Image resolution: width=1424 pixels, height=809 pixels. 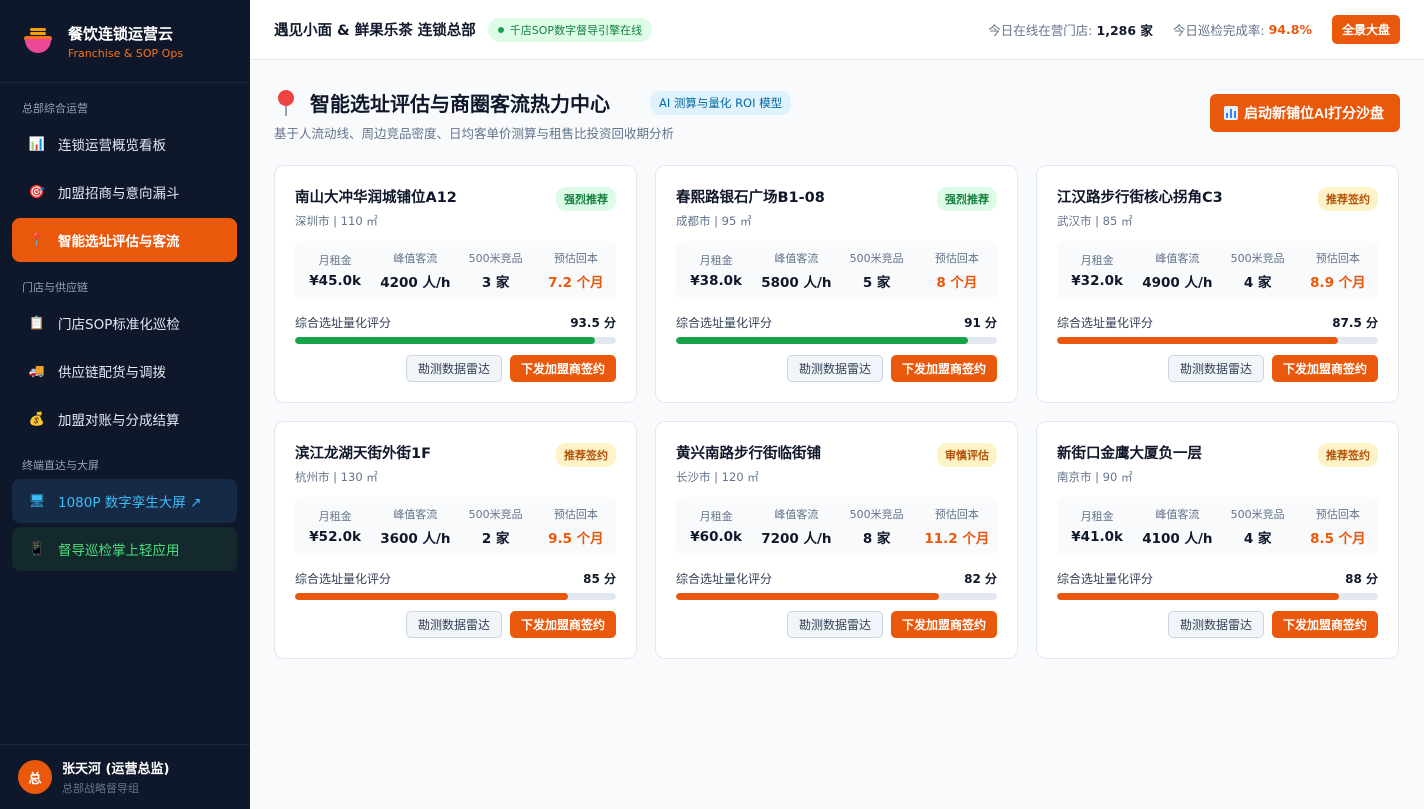 What do you see at coordinates (100, 788) in the screenshot?
I see `user-role: 总部战略督导组` at bounding box center [100, 788].